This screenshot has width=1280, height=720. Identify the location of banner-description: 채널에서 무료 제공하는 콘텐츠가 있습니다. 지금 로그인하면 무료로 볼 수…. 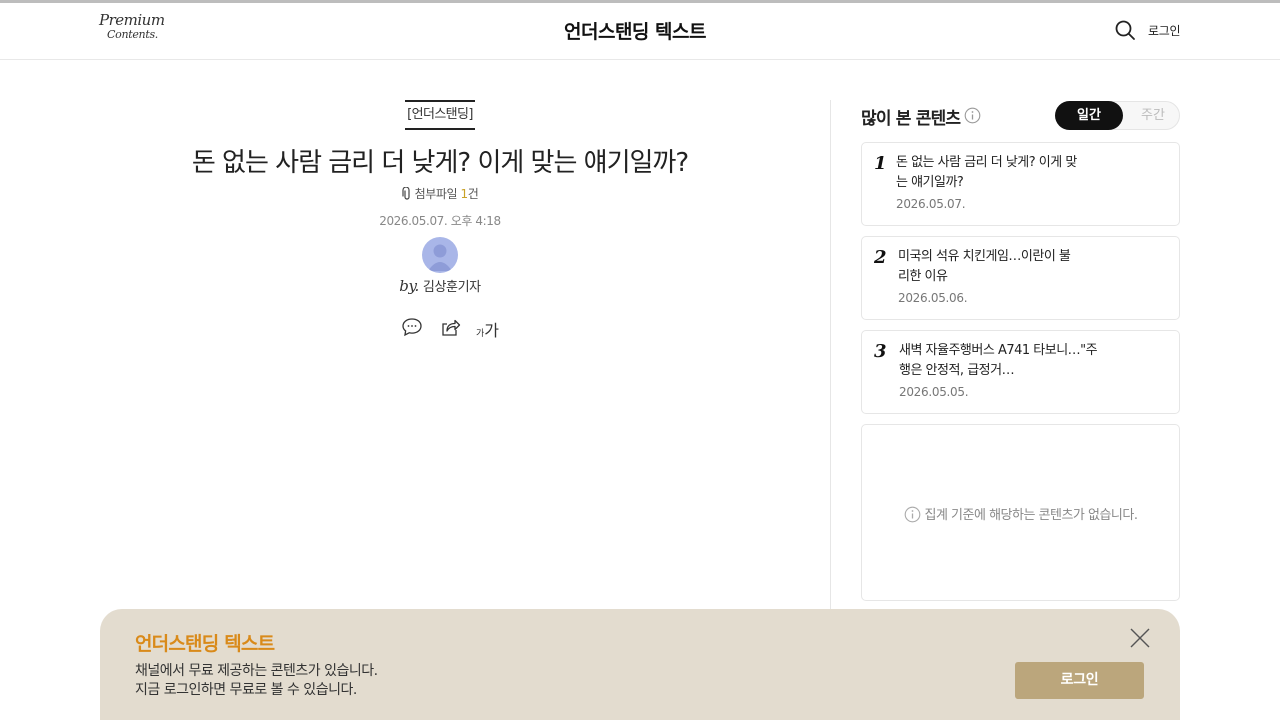
(256, 681).